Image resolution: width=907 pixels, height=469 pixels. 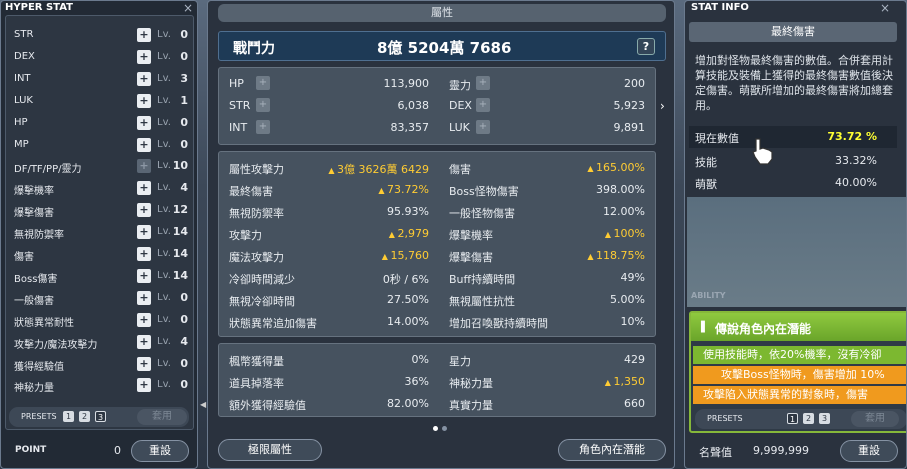 I want to click on stat-name: Buff持續時間, so click(x=482, y=279).